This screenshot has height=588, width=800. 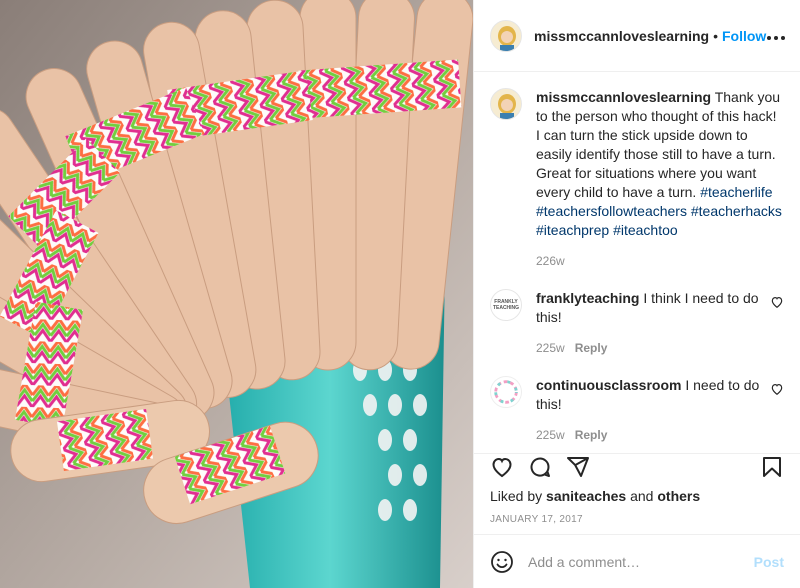 I want to click on comment-username: continuousclassroom, so click(x=608, y=385).